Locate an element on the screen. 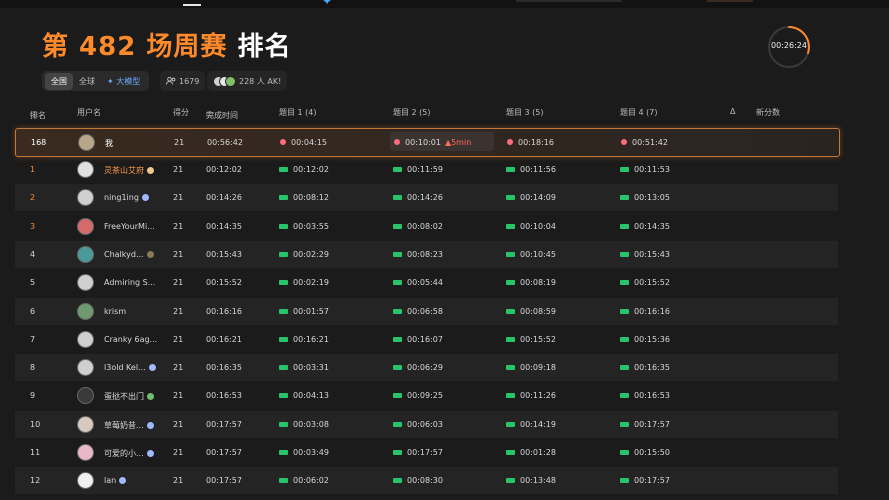  q4-result: 00:15:36 is located at coordinates (645, 339).